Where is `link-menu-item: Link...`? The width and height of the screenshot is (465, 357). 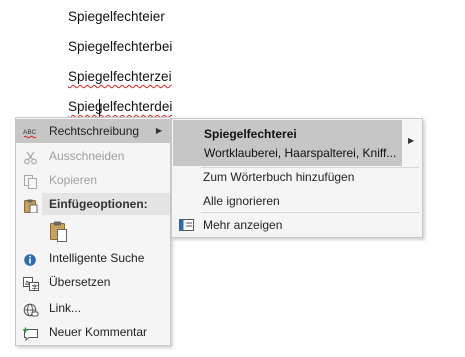
link-menu-item: Link... is located at coordinates (93, 308).